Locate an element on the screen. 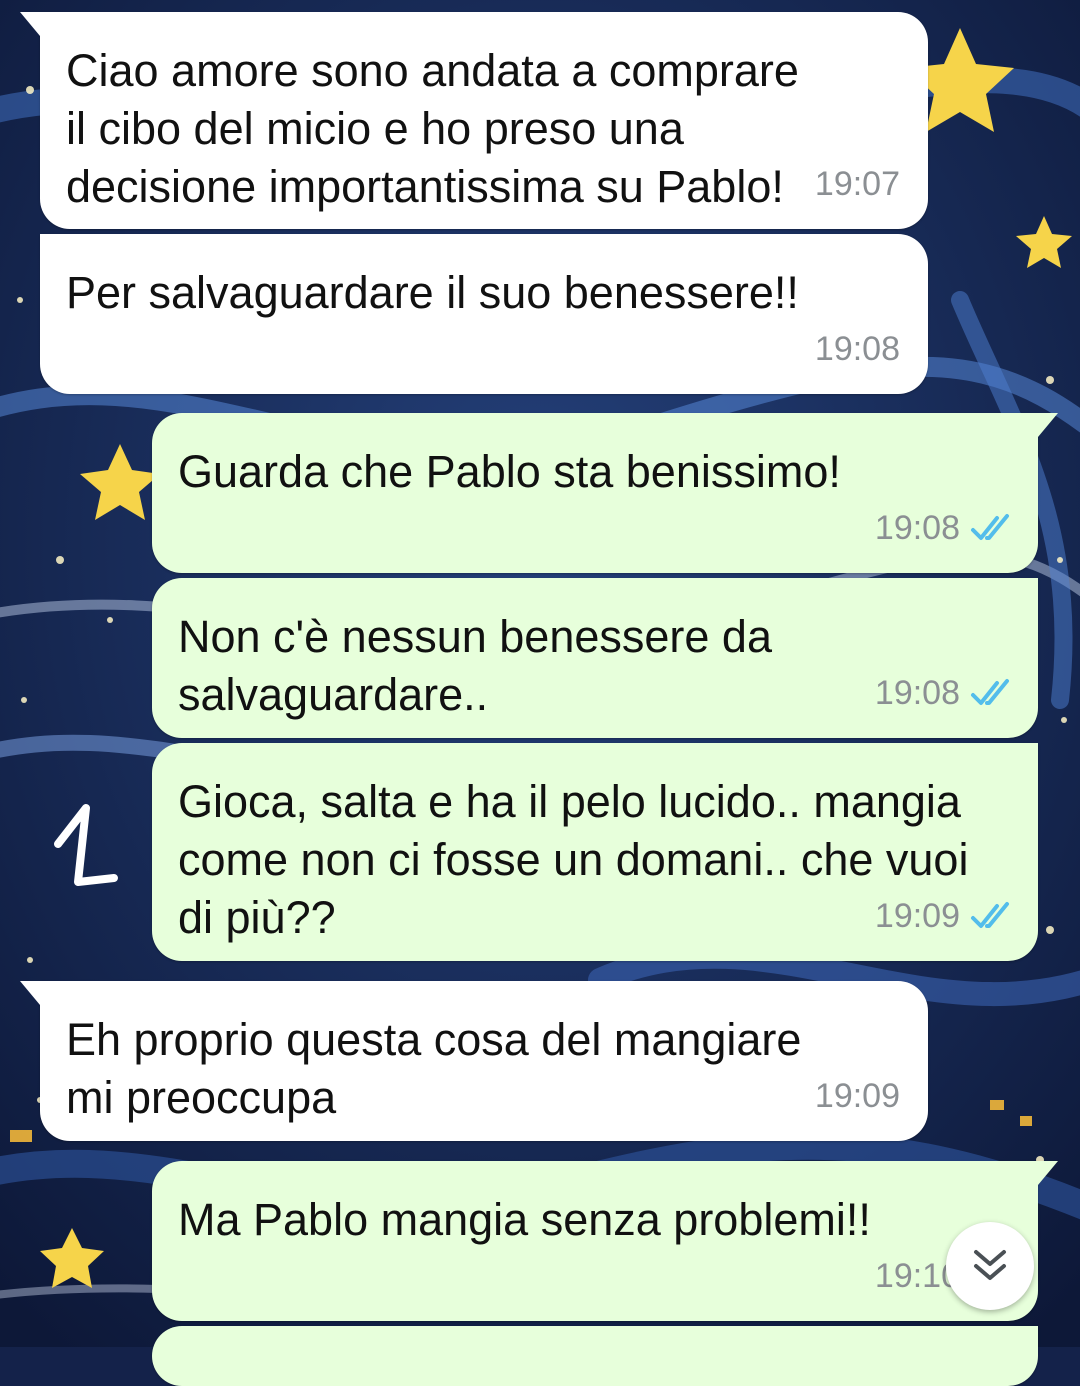 This screenshot has width=1080, height=1386. scroll-to-bottom-button is located at coordinates (990, 1266).